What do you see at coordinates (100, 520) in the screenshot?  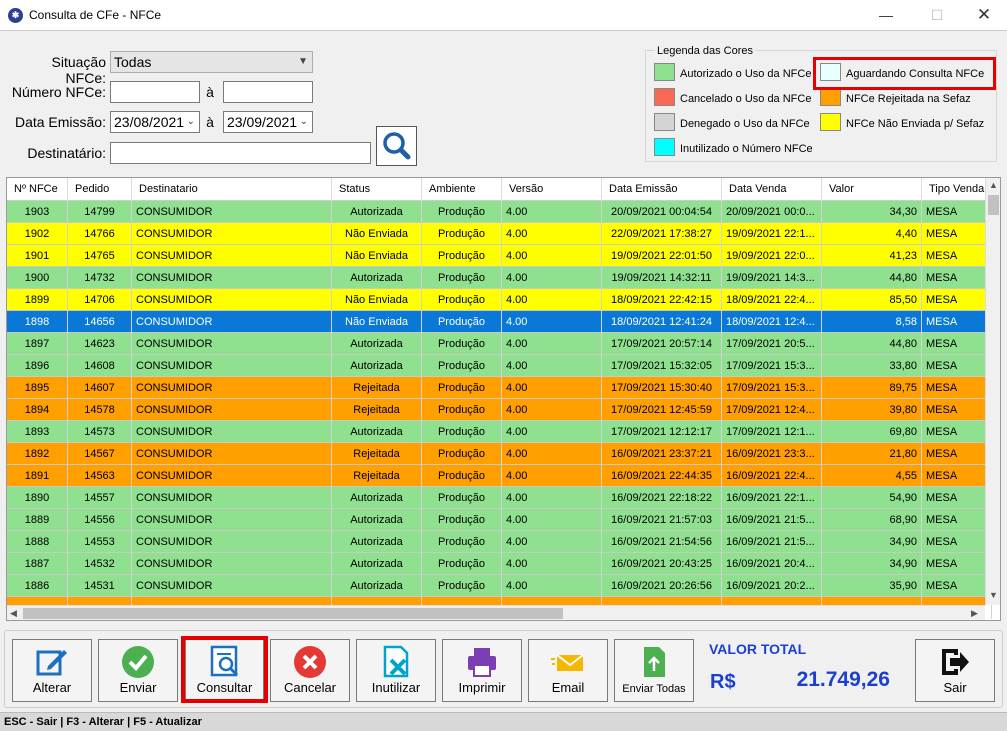 I see `table-cell: 14556` at bounding box center [100, 520].